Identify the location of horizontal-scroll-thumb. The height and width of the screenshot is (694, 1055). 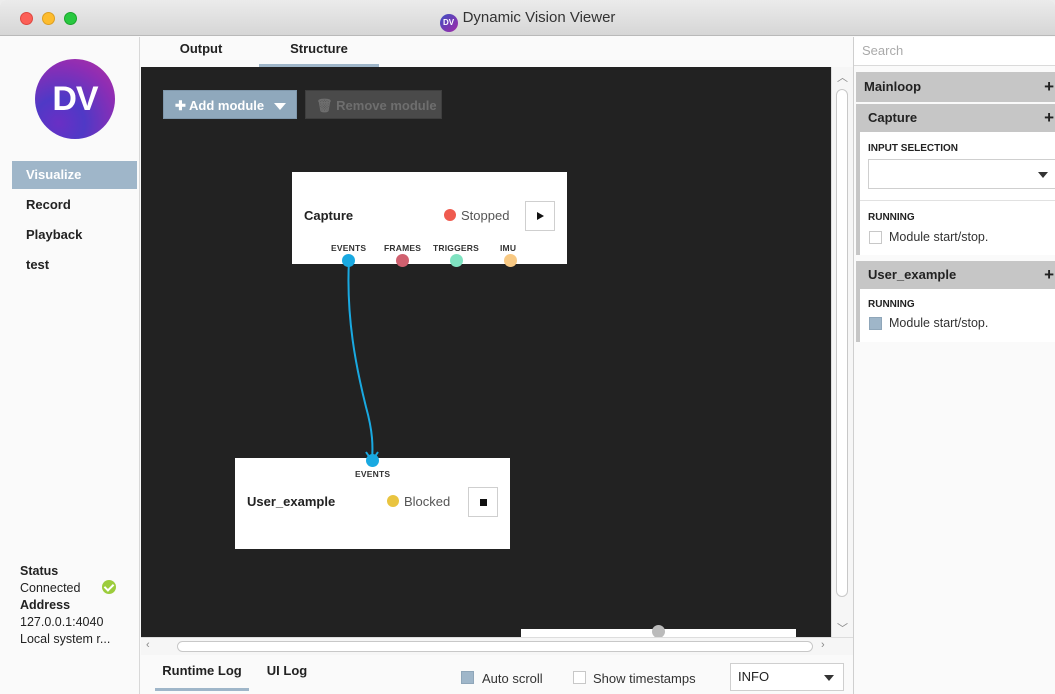
(495, 646).